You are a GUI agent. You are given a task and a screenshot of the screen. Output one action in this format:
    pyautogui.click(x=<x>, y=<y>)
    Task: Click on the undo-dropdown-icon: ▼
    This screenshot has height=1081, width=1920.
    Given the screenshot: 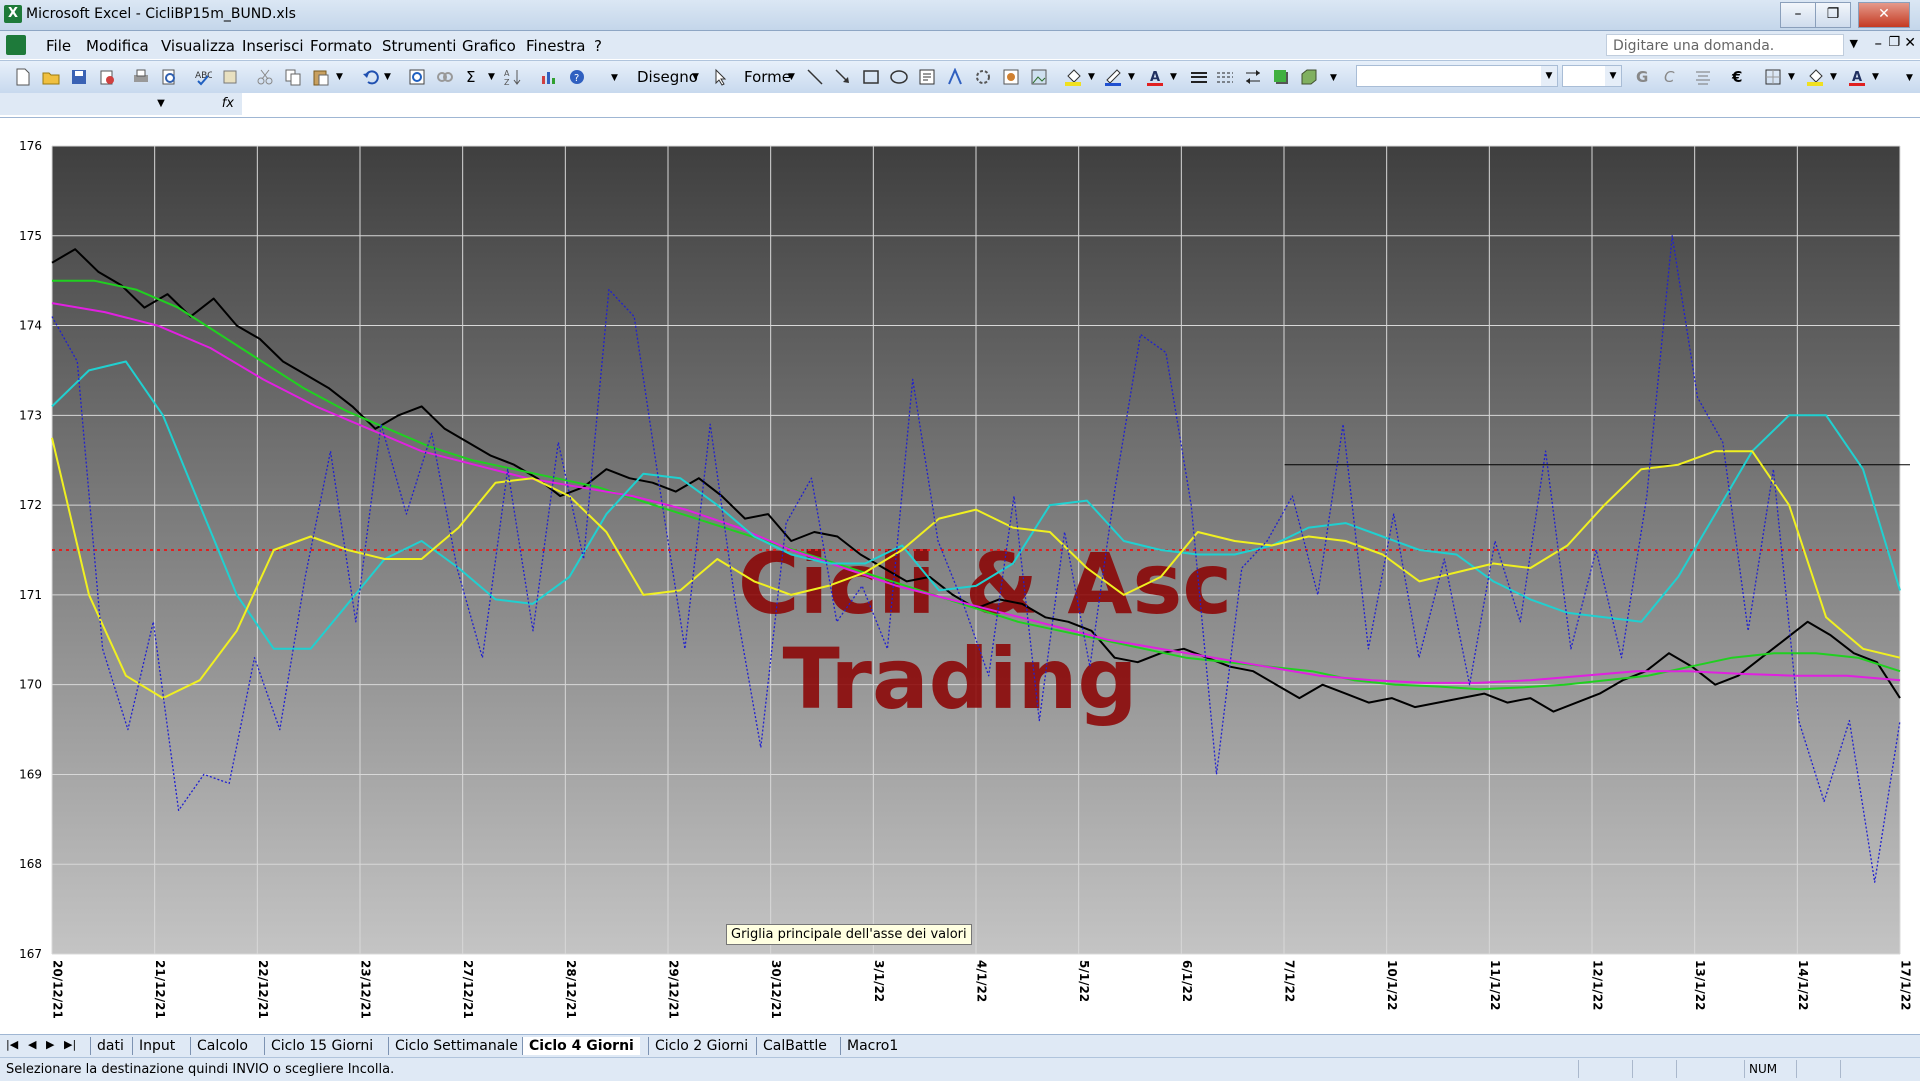 What is the action you would take?
    pyautogui.click(x=387, y=77)
    